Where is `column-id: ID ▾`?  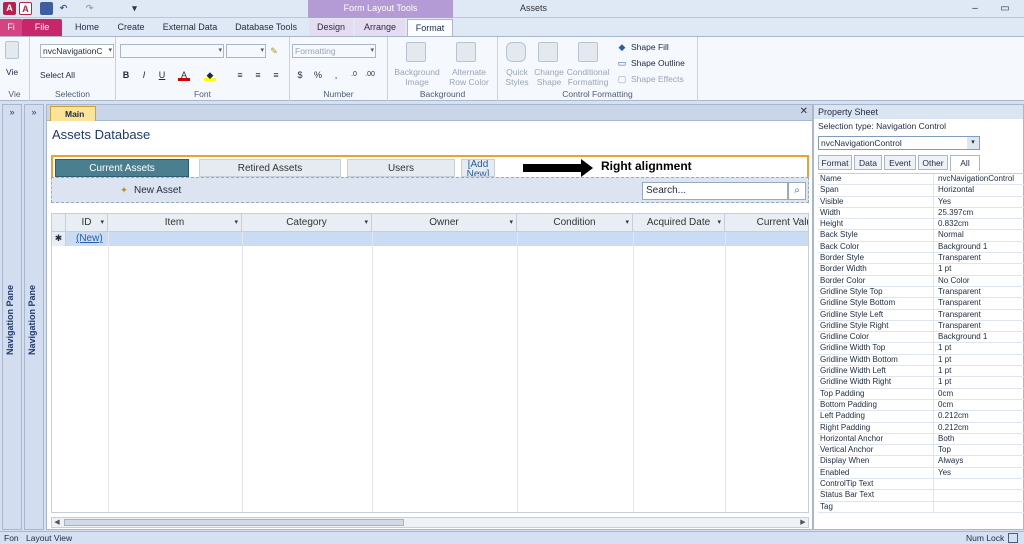
column-id: ID ▾ is located at coordinates (87, 223).